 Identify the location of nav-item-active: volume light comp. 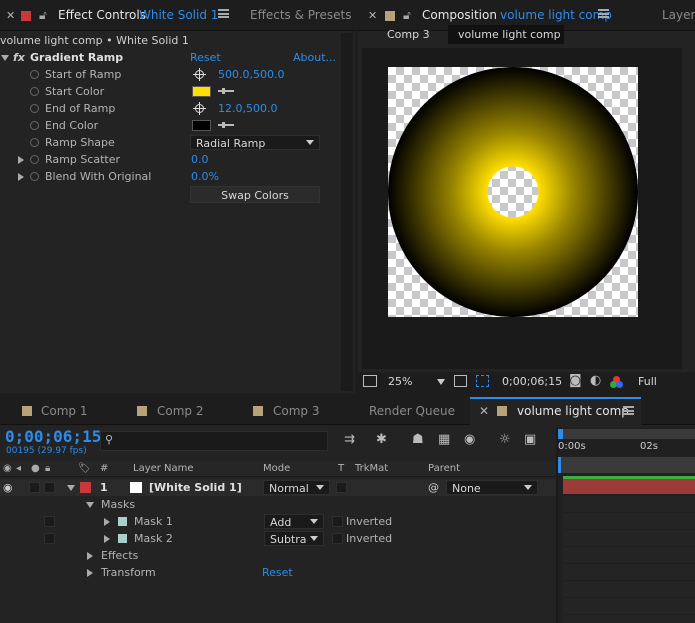
(506, 34).